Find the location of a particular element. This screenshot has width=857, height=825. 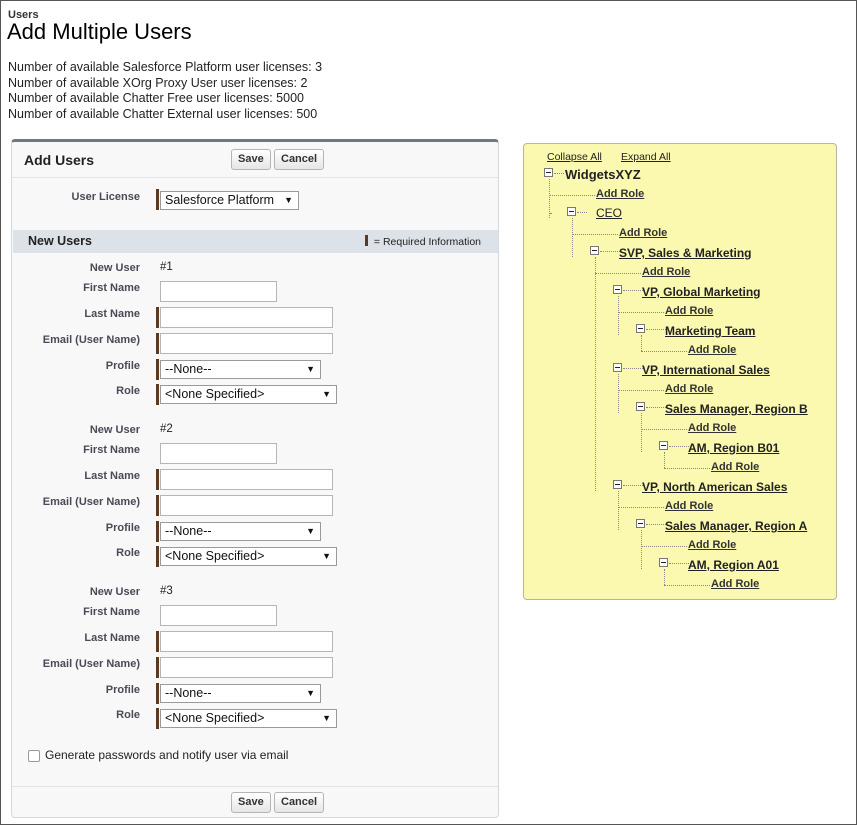

role-node-vp-north-american-sales: VP, North American Sales is located at coordinates (714, 487).